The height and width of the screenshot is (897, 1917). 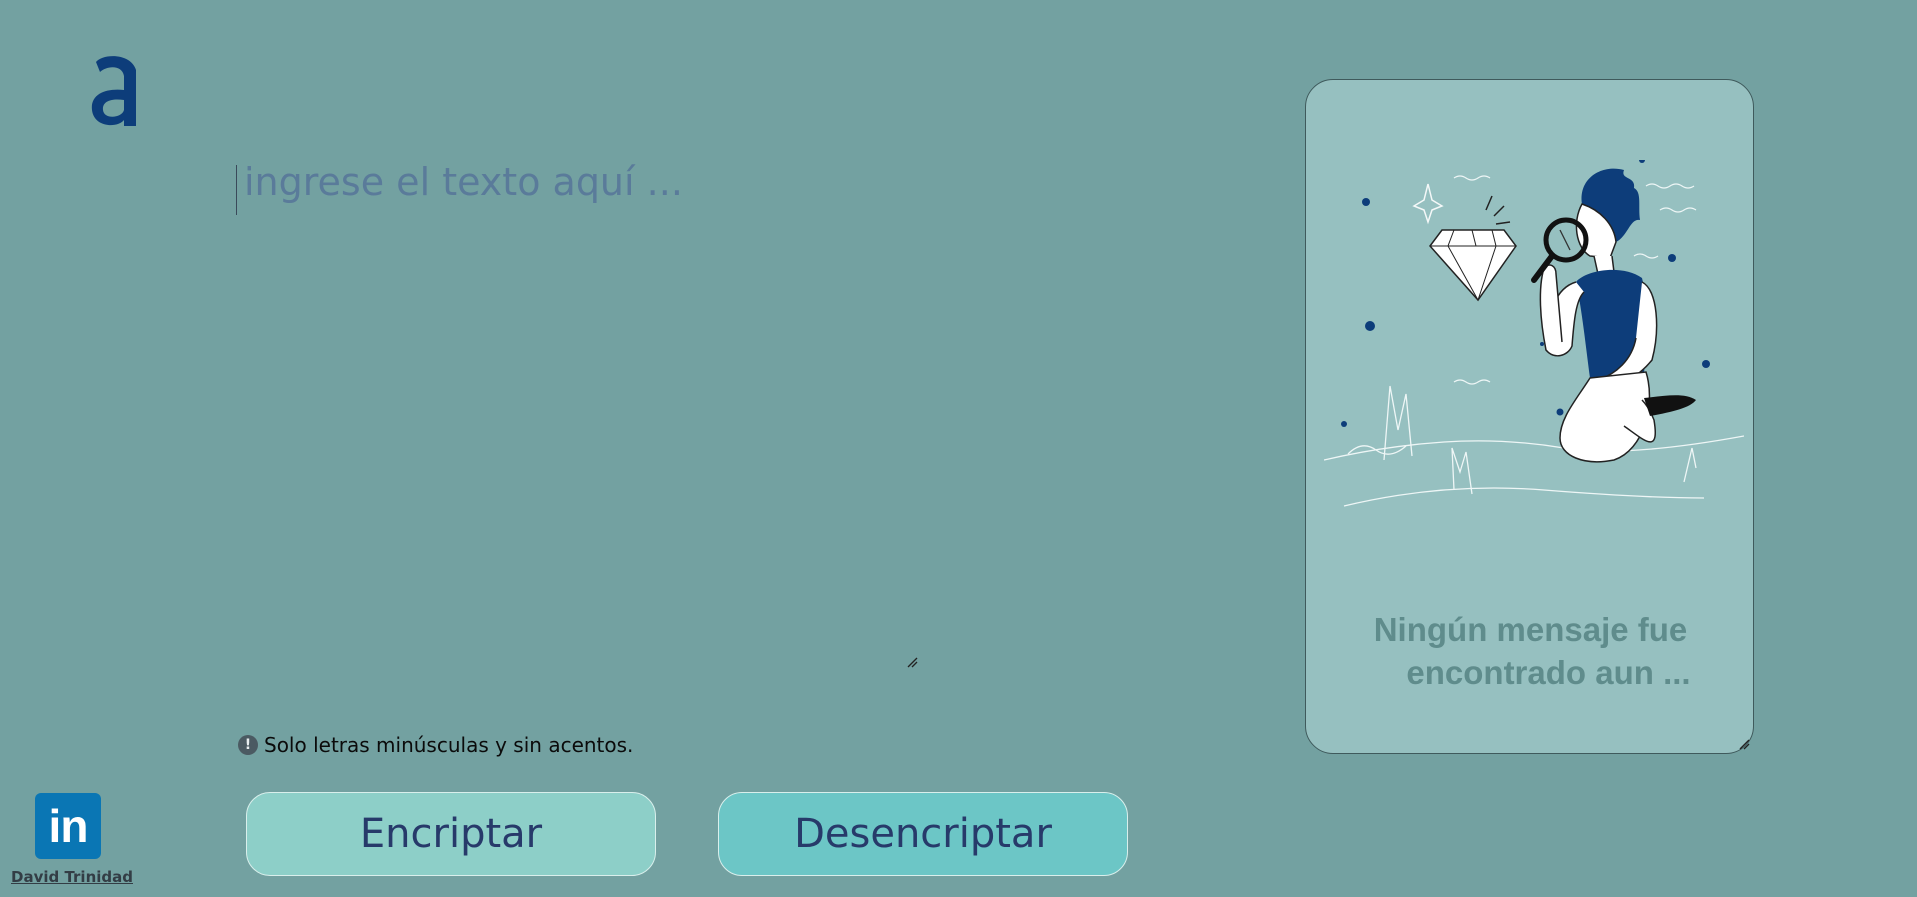 What do you see at coordinates (923, 834) in the screenshot?
I see `decrypt-button: Desencriptar` at bounding box center [923, 834].